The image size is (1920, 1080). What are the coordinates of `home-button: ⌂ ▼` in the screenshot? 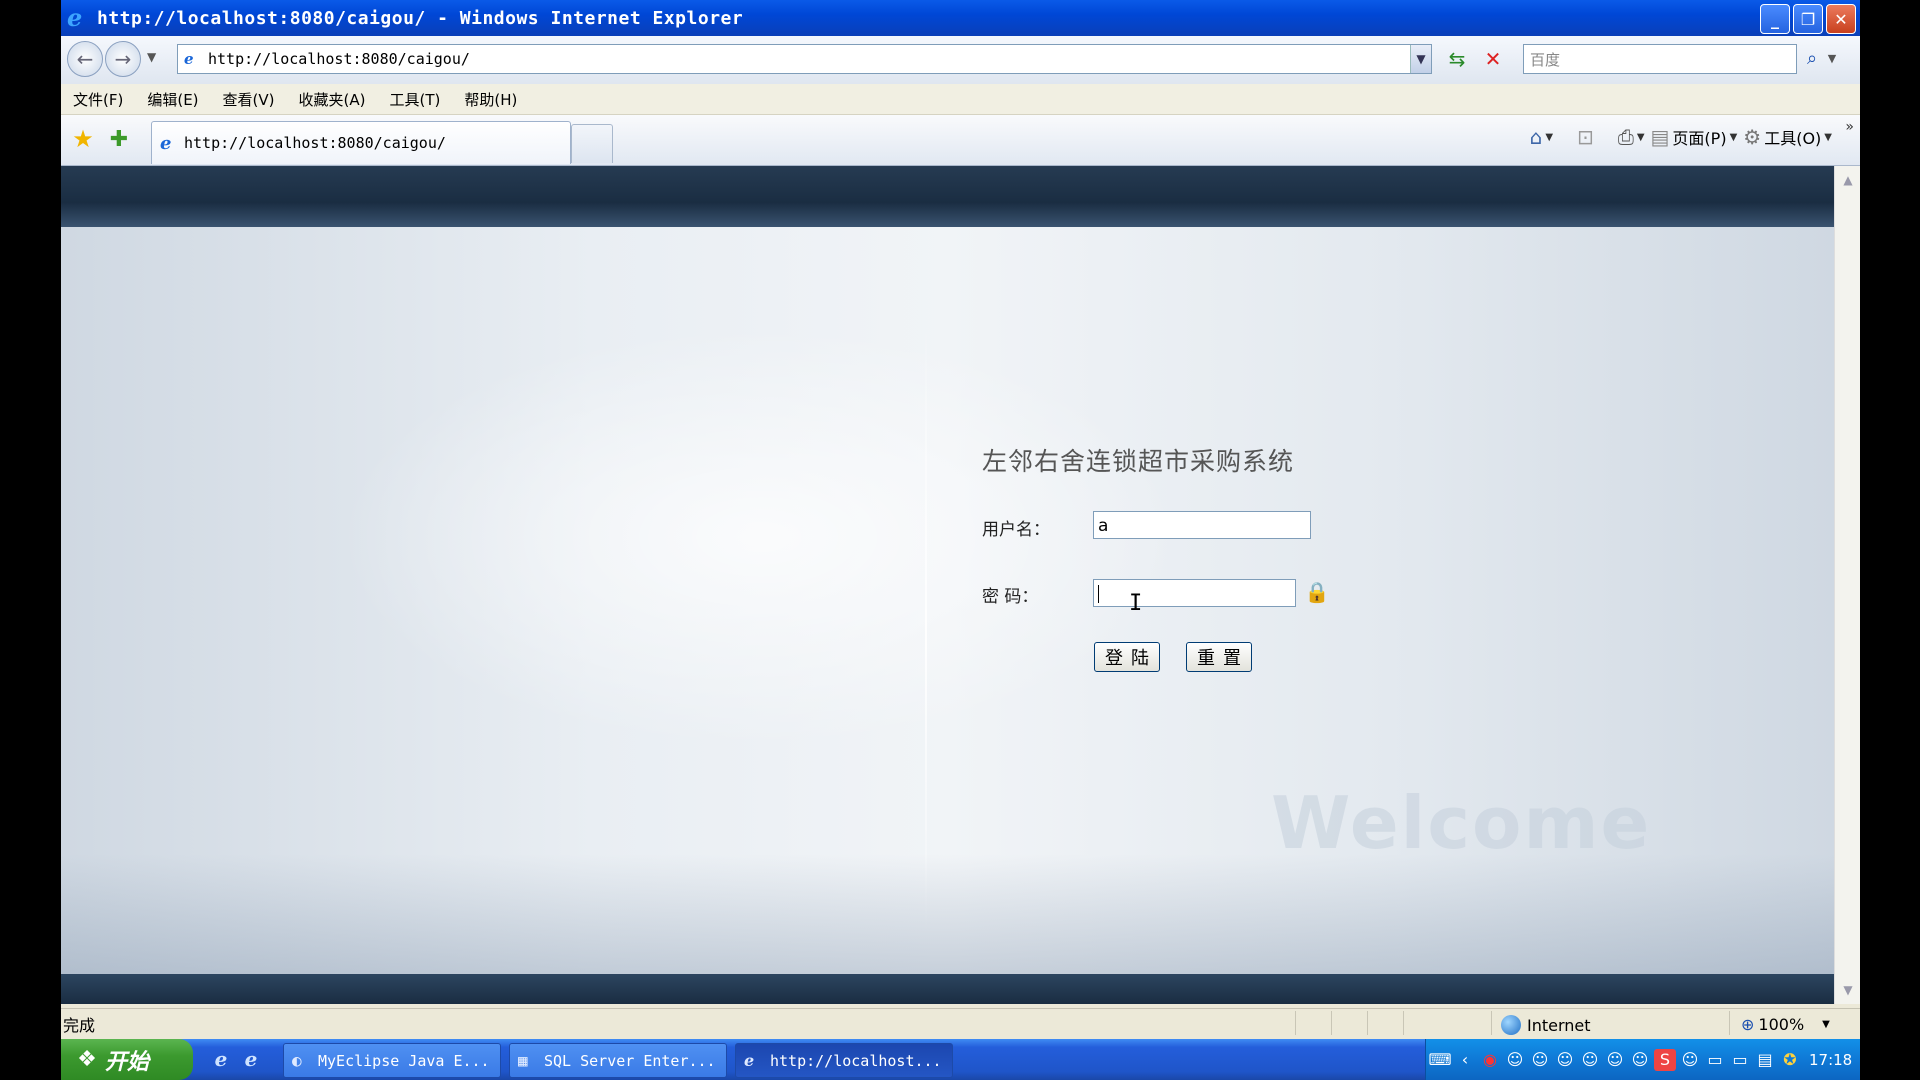 It's located at (1541, 137).